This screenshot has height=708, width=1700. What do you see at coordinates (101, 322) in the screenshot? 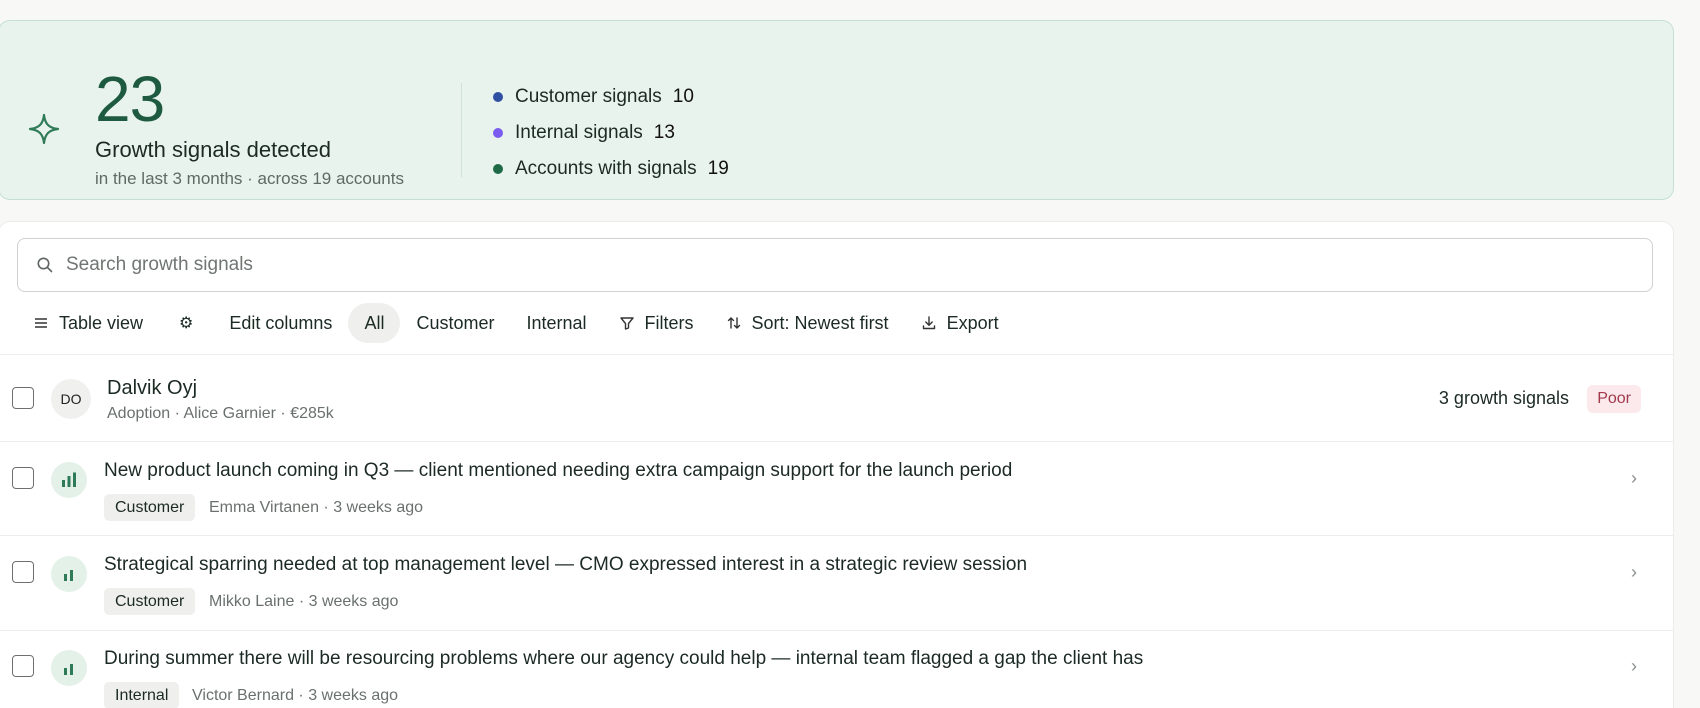
I see `table-view-label: Table view` at bounding box center [101, 322].